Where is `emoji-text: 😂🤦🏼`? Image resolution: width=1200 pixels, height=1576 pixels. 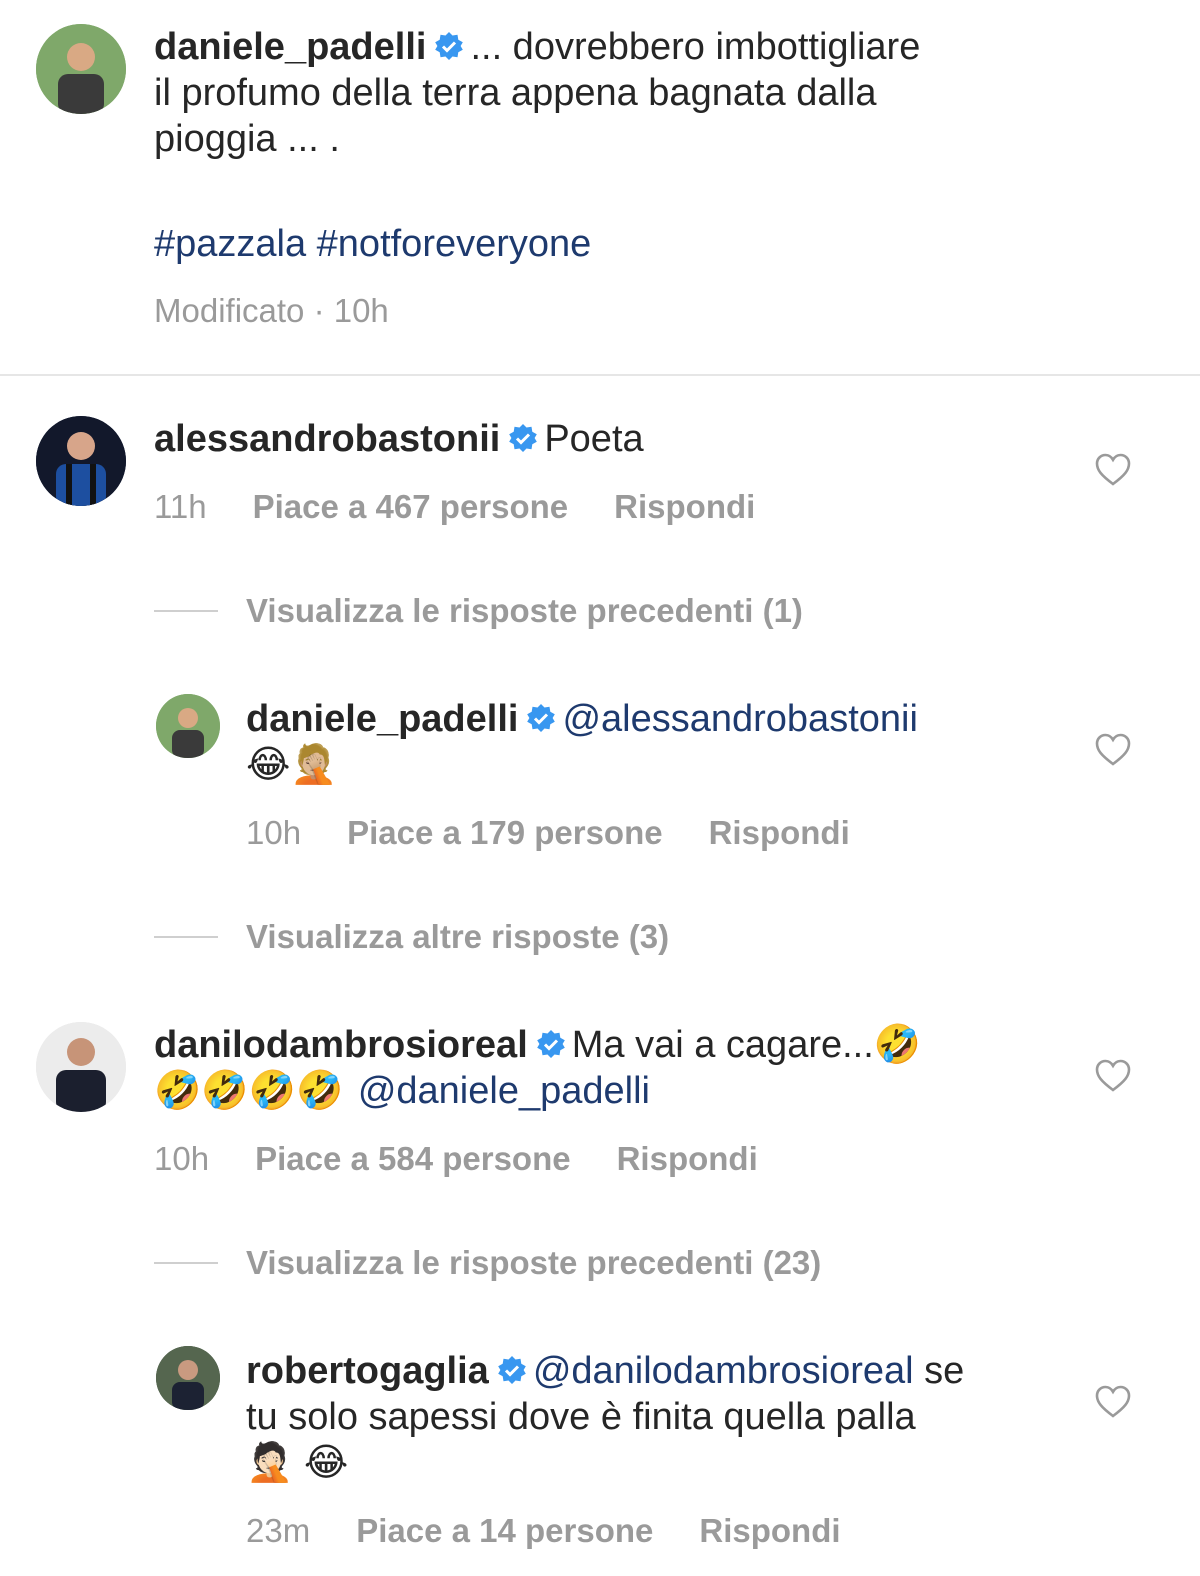 emoji-text: 😂🤦🏼 is located at coordinates (292, 765).